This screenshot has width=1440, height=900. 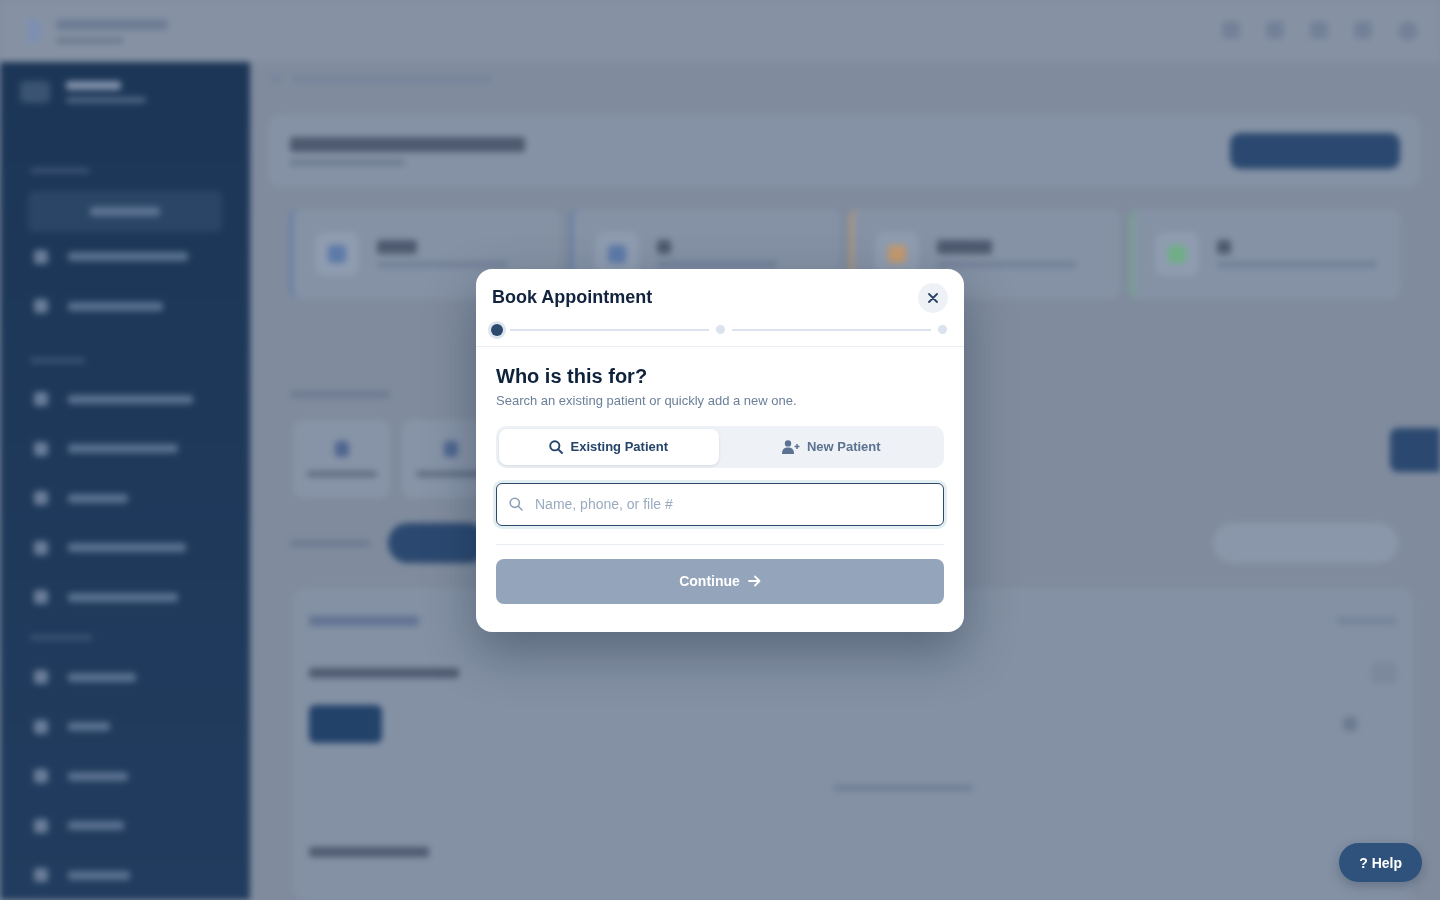 What do you see at coordinates (790, 446) in the screenshot?
I see `add-user-icon` at bounding box center [790, 446].